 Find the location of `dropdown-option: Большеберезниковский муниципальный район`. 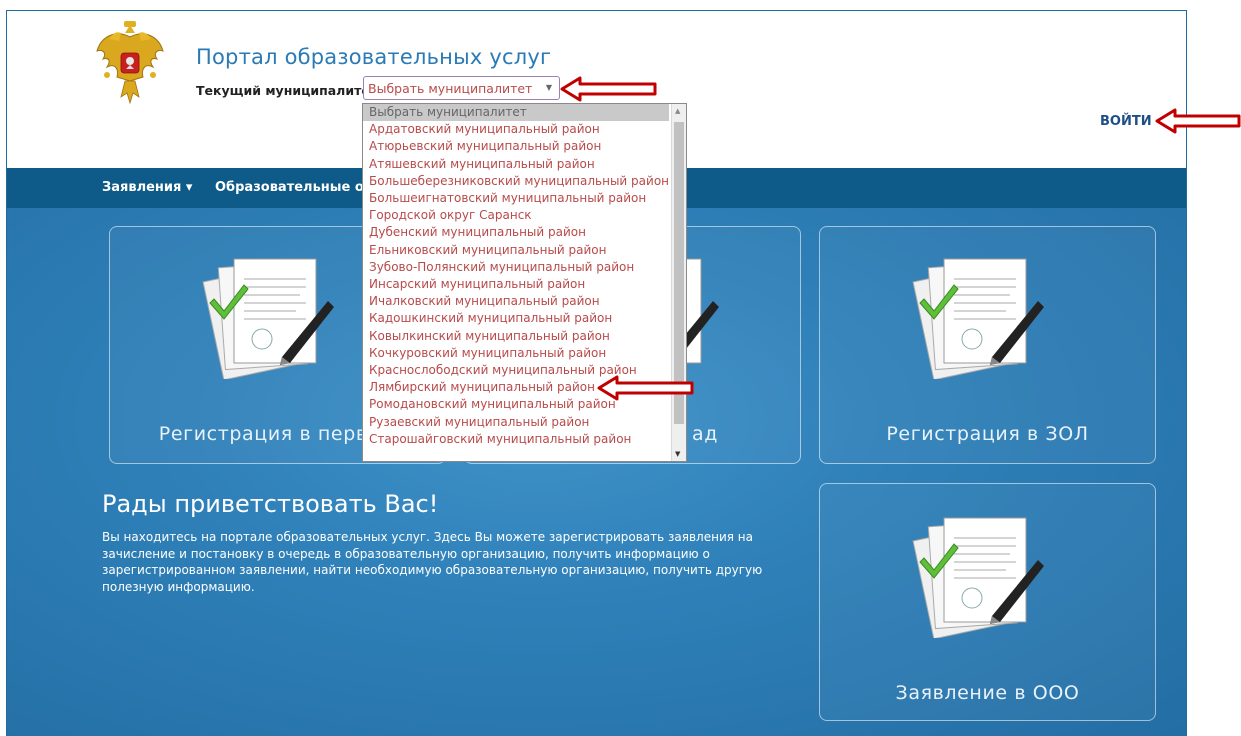

dropdown-option: Большеберезниковский муниципальный район is located at coordinates (519, 181).